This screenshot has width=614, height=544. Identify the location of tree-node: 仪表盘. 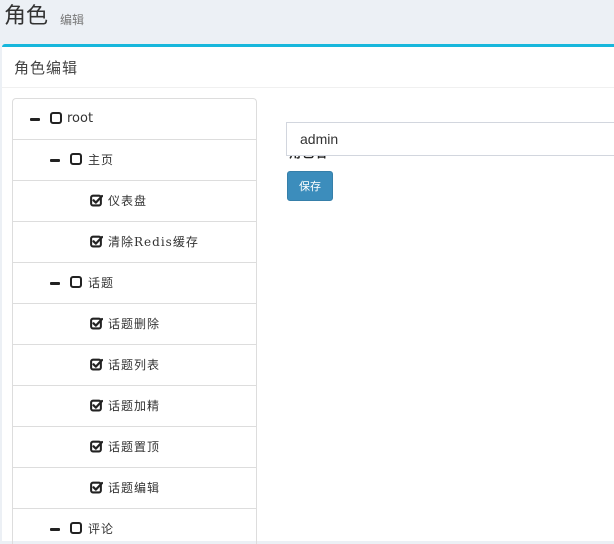
(134, 201).